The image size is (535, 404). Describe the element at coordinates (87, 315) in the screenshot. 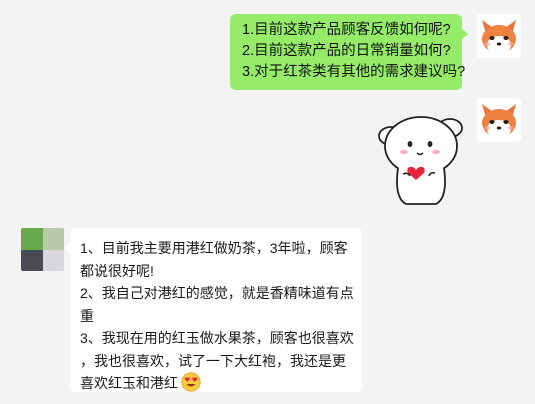

I see `message-line: 重` at that location.